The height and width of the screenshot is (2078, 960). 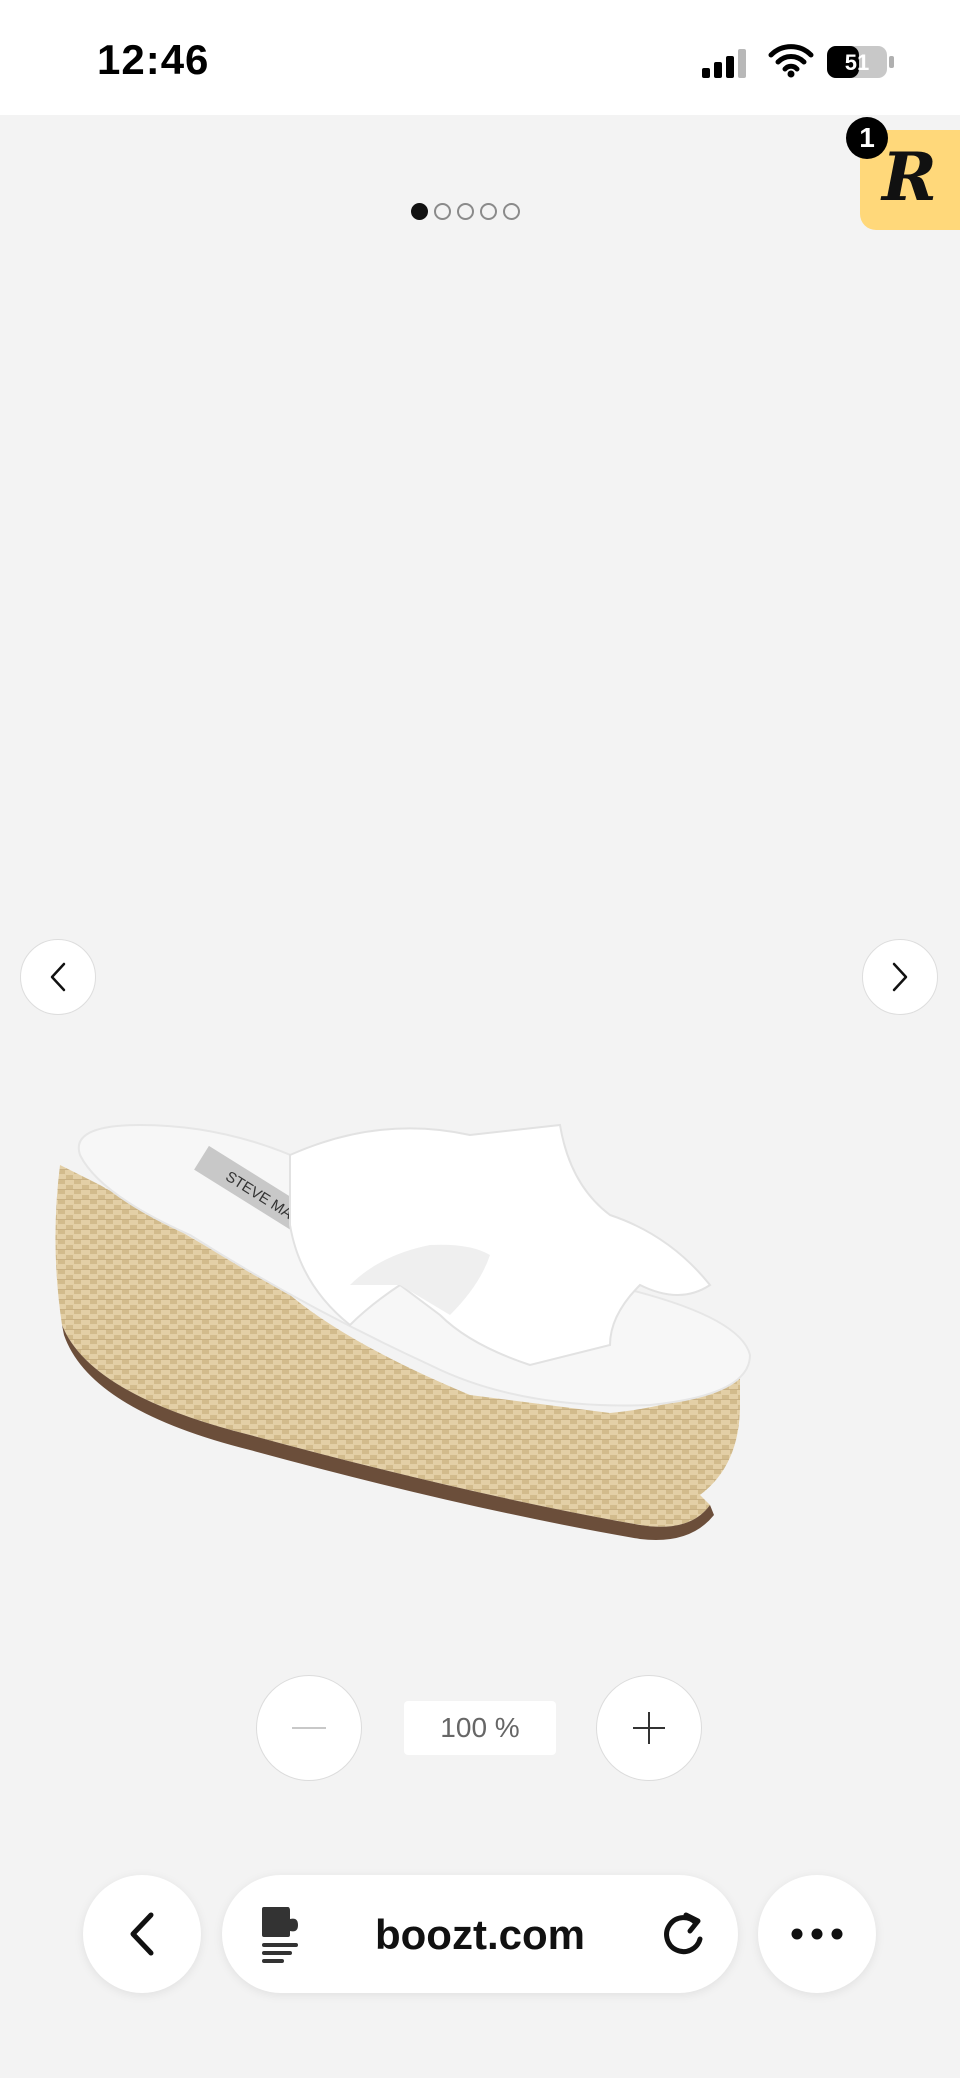 I want to click on chevron-left-icon, so click(x=142, y=1934).